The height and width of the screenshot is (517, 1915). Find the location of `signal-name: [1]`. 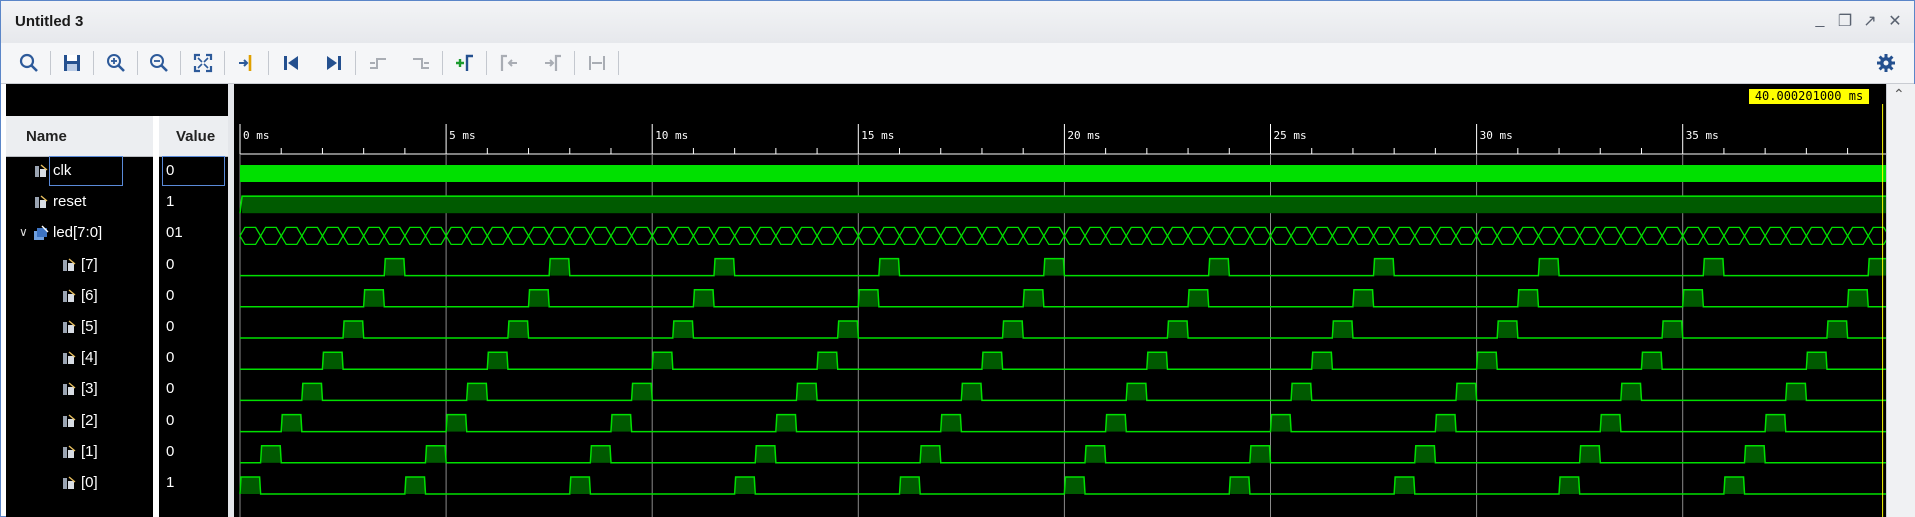

signal-name: [1] is located at coordinates (89, 451).